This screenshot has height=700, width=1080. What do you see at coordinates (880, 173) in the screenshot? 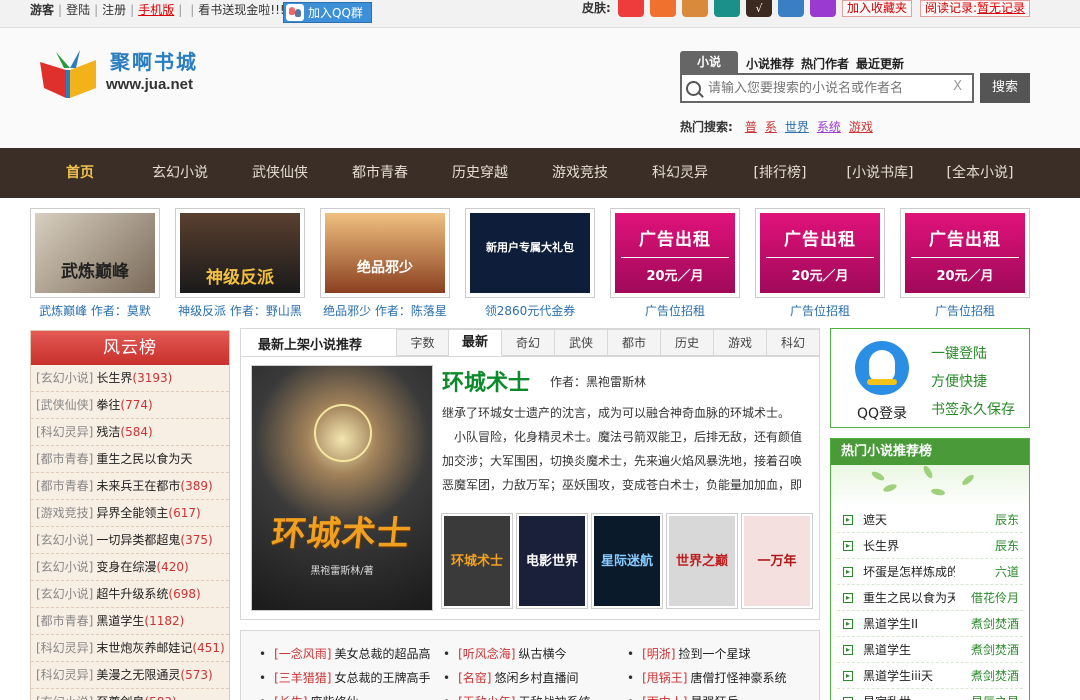
I see `nav-library: [小说书库]` at bounding box center [880, 173].